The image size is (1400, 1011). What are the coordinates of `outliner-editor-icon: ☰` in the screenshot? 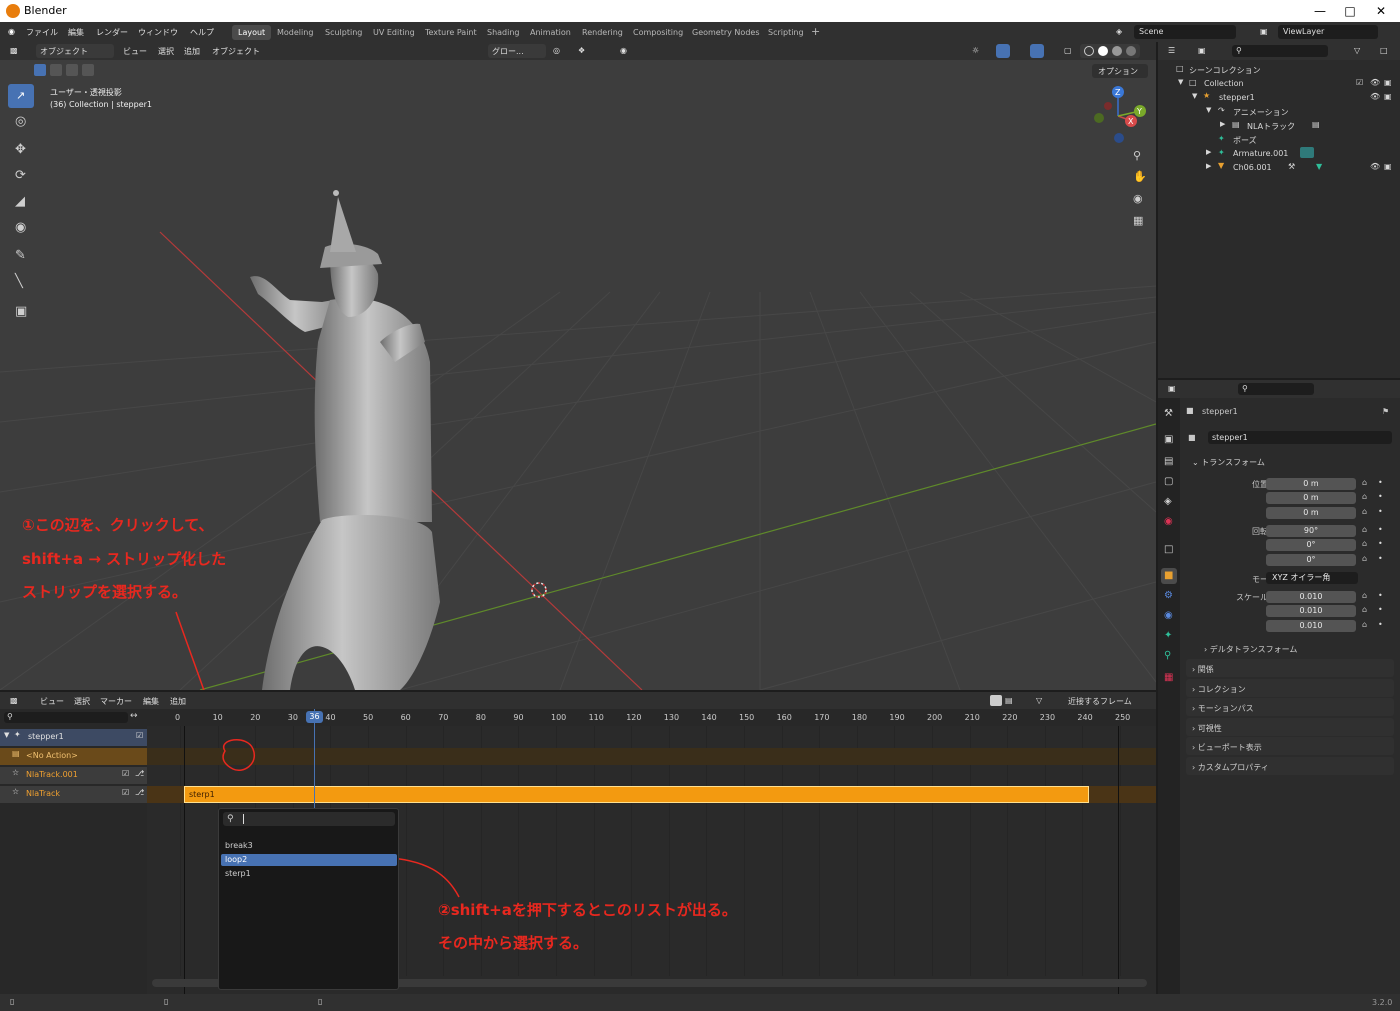 It's located at (1171, 50).